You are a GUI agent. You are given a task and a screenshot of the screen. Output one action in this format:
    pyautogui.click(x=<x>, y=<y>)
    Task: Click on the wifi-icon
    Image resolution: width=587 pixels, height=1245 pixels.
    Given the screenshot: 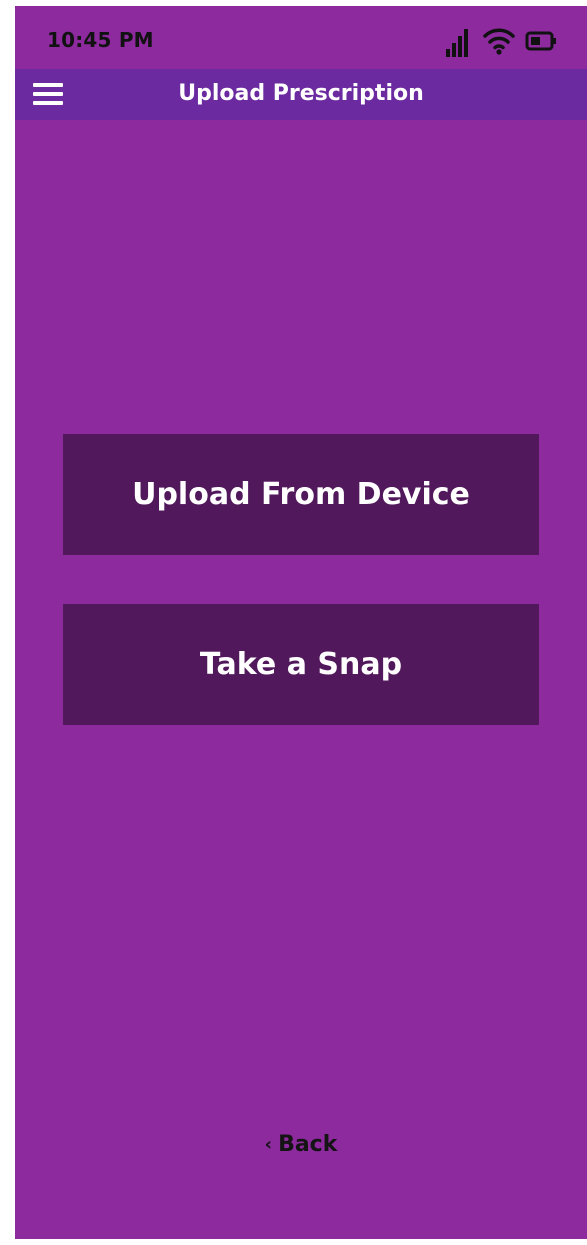 What is the action you would take?
    pyautogui.click(x=499, y=41)
    